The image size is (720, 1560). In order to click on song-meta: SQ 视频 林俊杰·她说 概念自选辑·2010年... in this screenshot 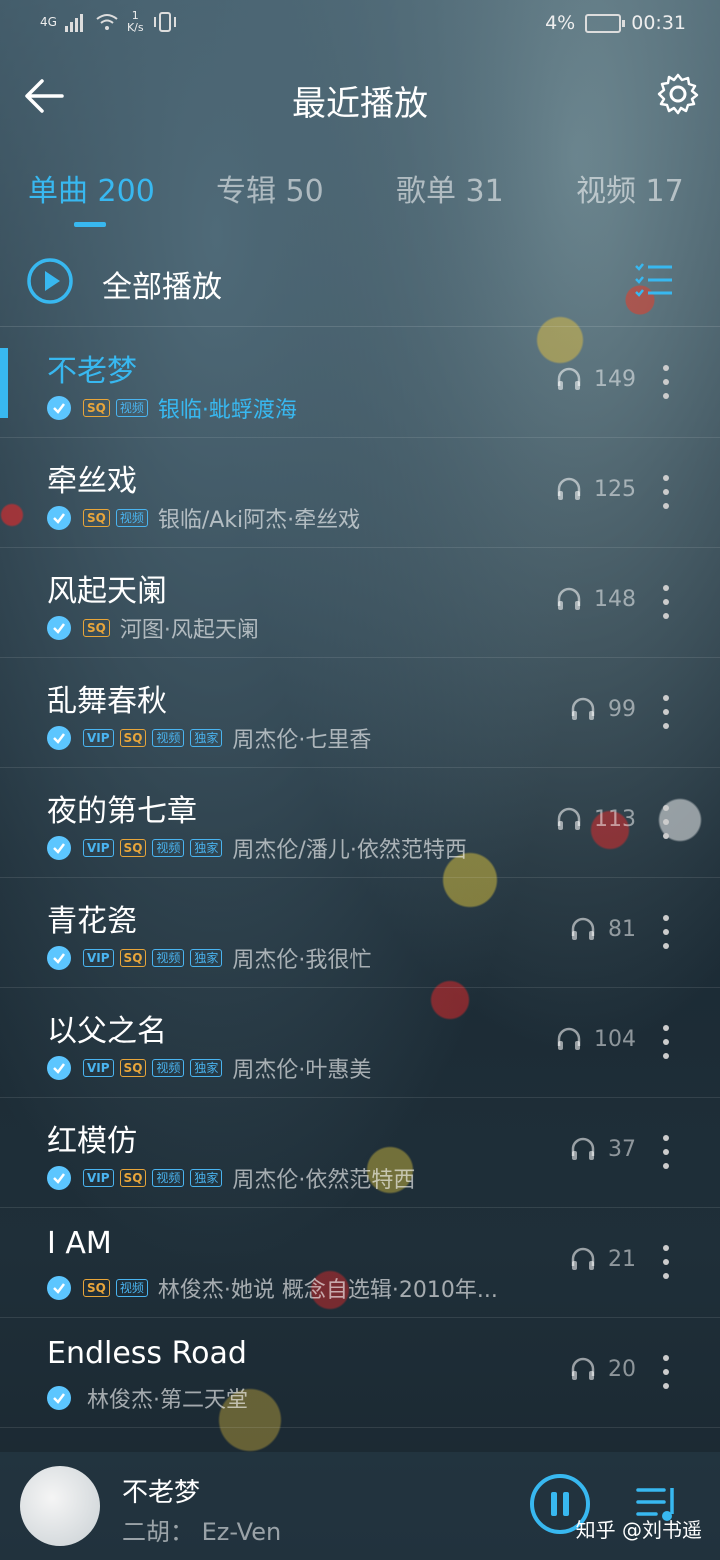, I will do `click(272, 1288)`.